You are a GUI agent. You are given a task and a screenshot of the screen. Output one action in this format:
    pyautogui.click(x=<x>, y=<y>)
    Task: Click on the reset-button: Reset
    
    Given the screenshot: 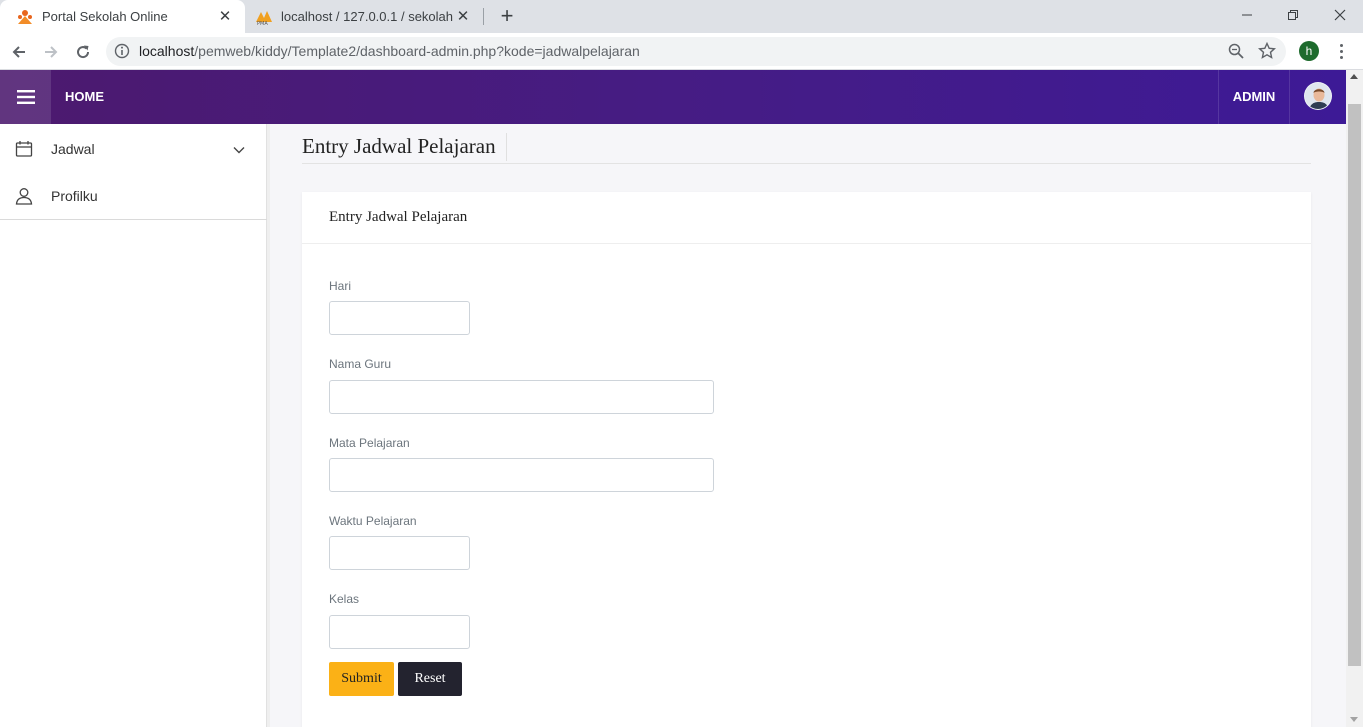 What is the action you would take?
    pyautogui.click(x=430, y=679)
    